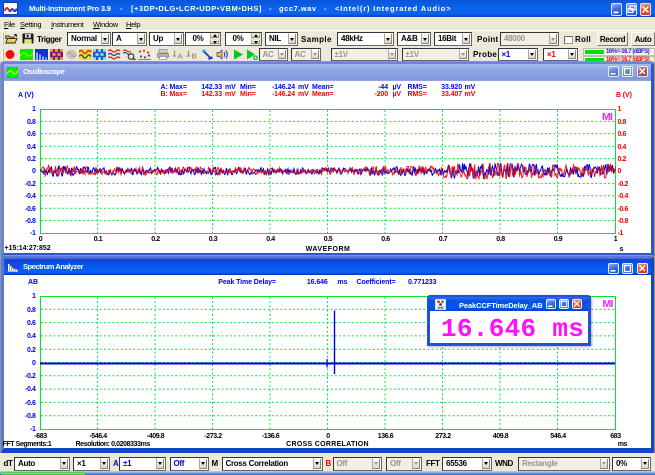  What do you see at coordinates (195, 56) in the screenshot?
I see `svg-text: B` at bounding box center [195, 56].